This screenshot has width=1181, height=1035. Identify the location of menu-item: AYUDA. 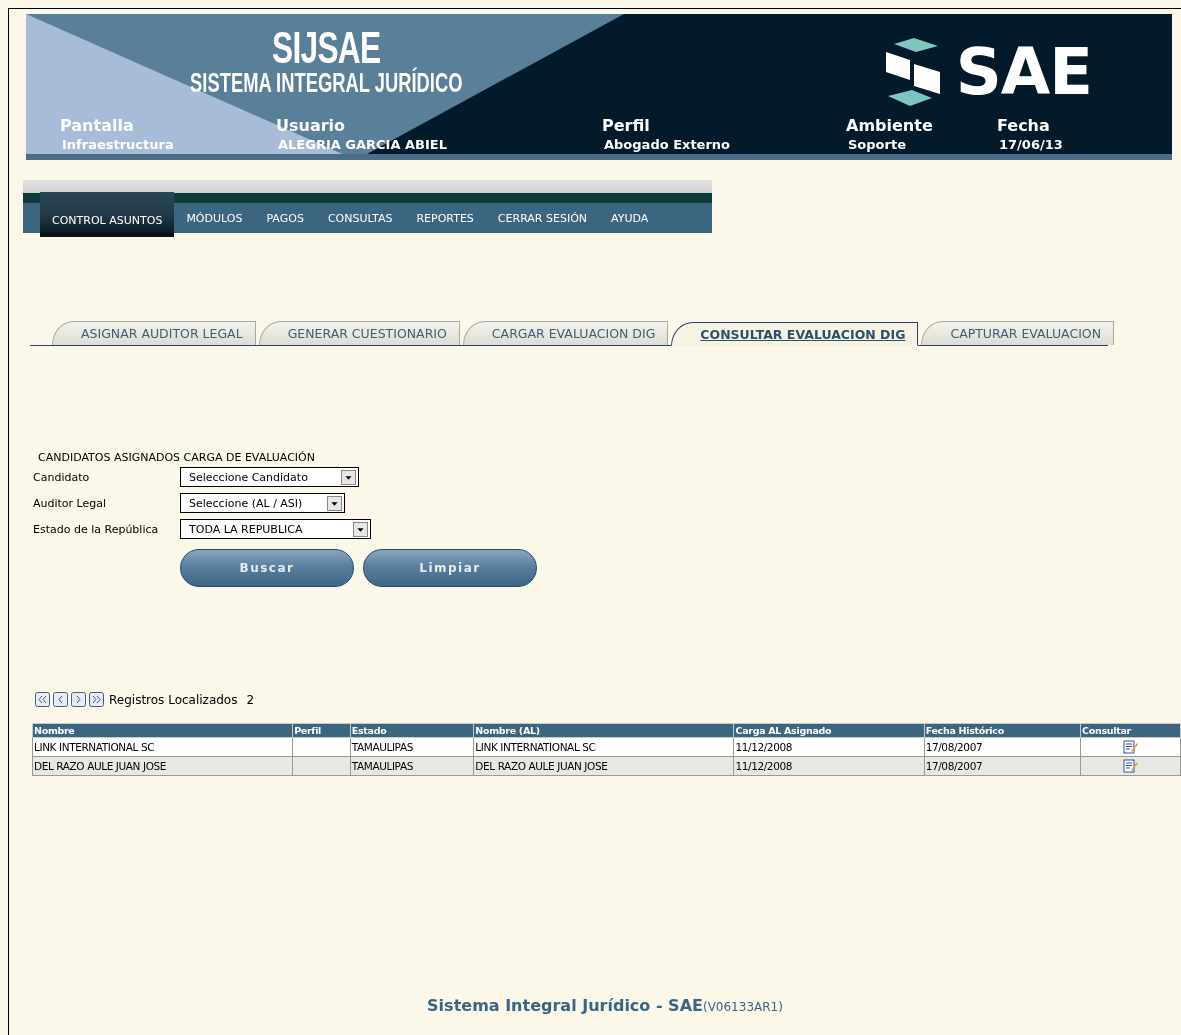
(630, 218).